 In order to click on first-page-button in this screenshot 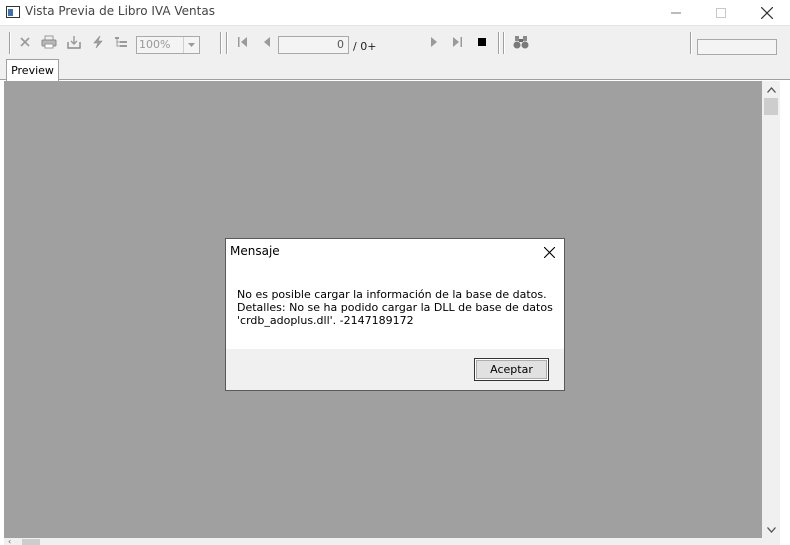, I will do `click(242, 42)`.